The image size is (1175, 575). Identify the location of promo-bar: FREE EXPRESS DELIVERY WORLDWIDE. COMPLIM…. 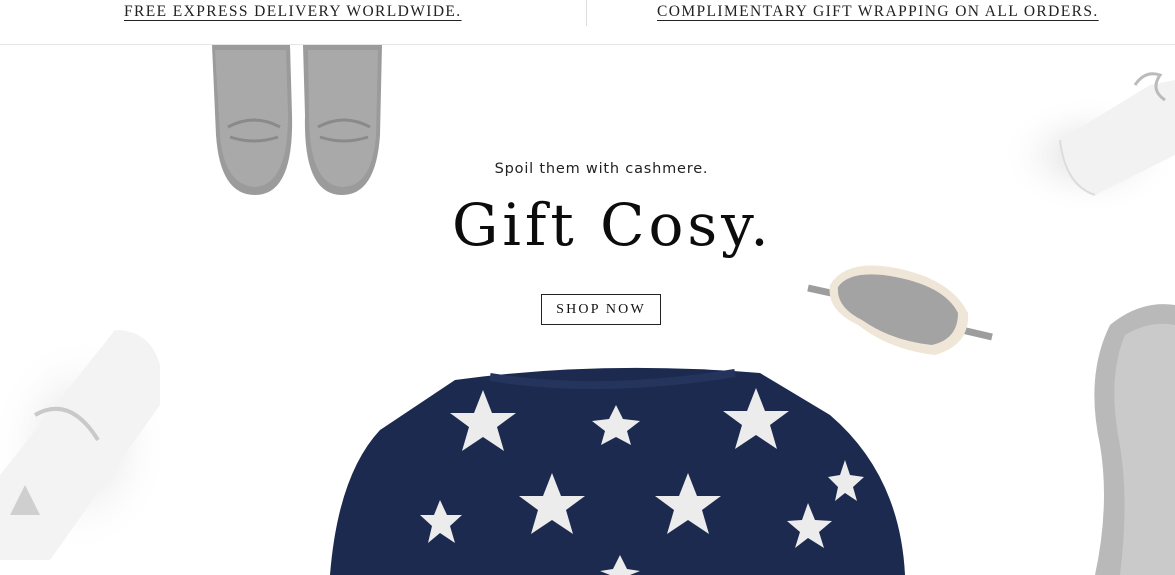
(587, 22).